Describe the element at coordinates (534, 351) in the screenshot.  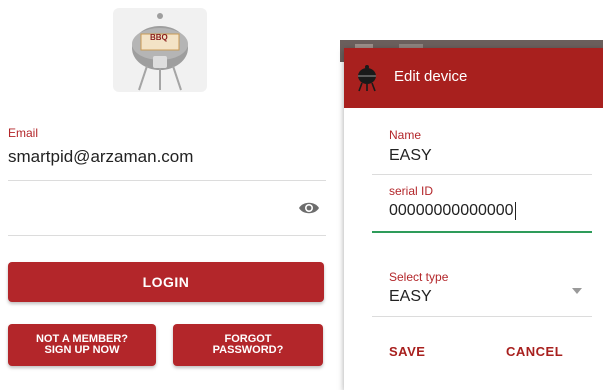
I see `cancel-button: CANCEL` at that location.